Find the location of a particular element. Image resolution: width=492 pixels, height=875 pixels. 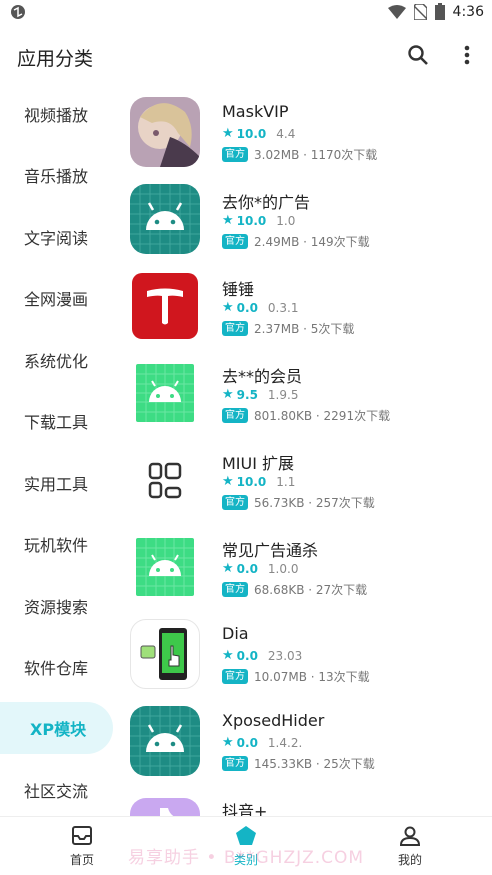

search-icon is located at coordinates (418, 55).